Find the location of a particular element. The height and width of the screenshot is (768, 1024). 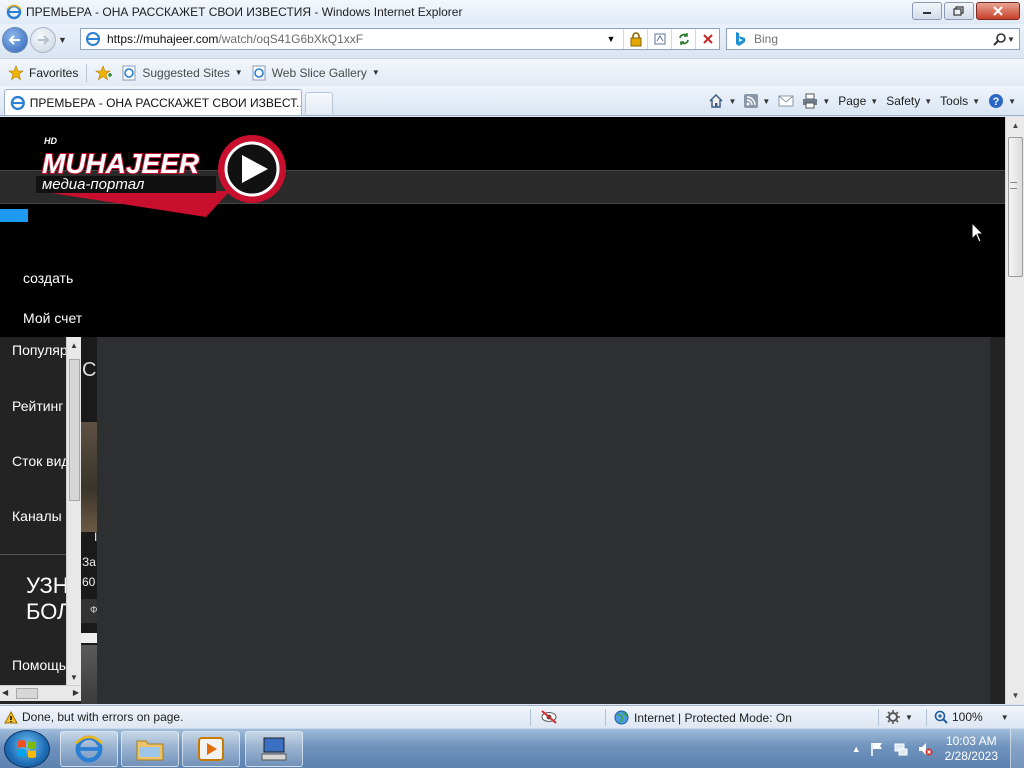

suggested-sites-button: Suggested Sites ▼ is located at coordinates (182, 73).